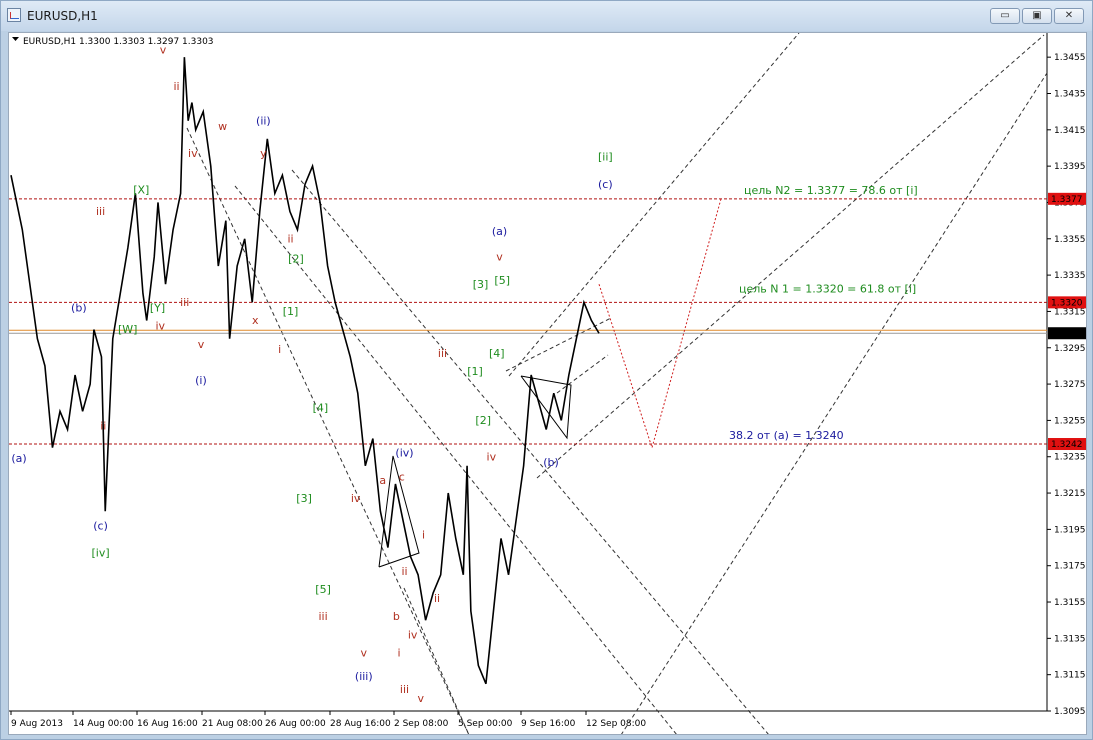  Describe the element at coordinates (786, 435) in the screenshot. I see `level-annotation: 38.2 от (a) = 1.3240` at that location.